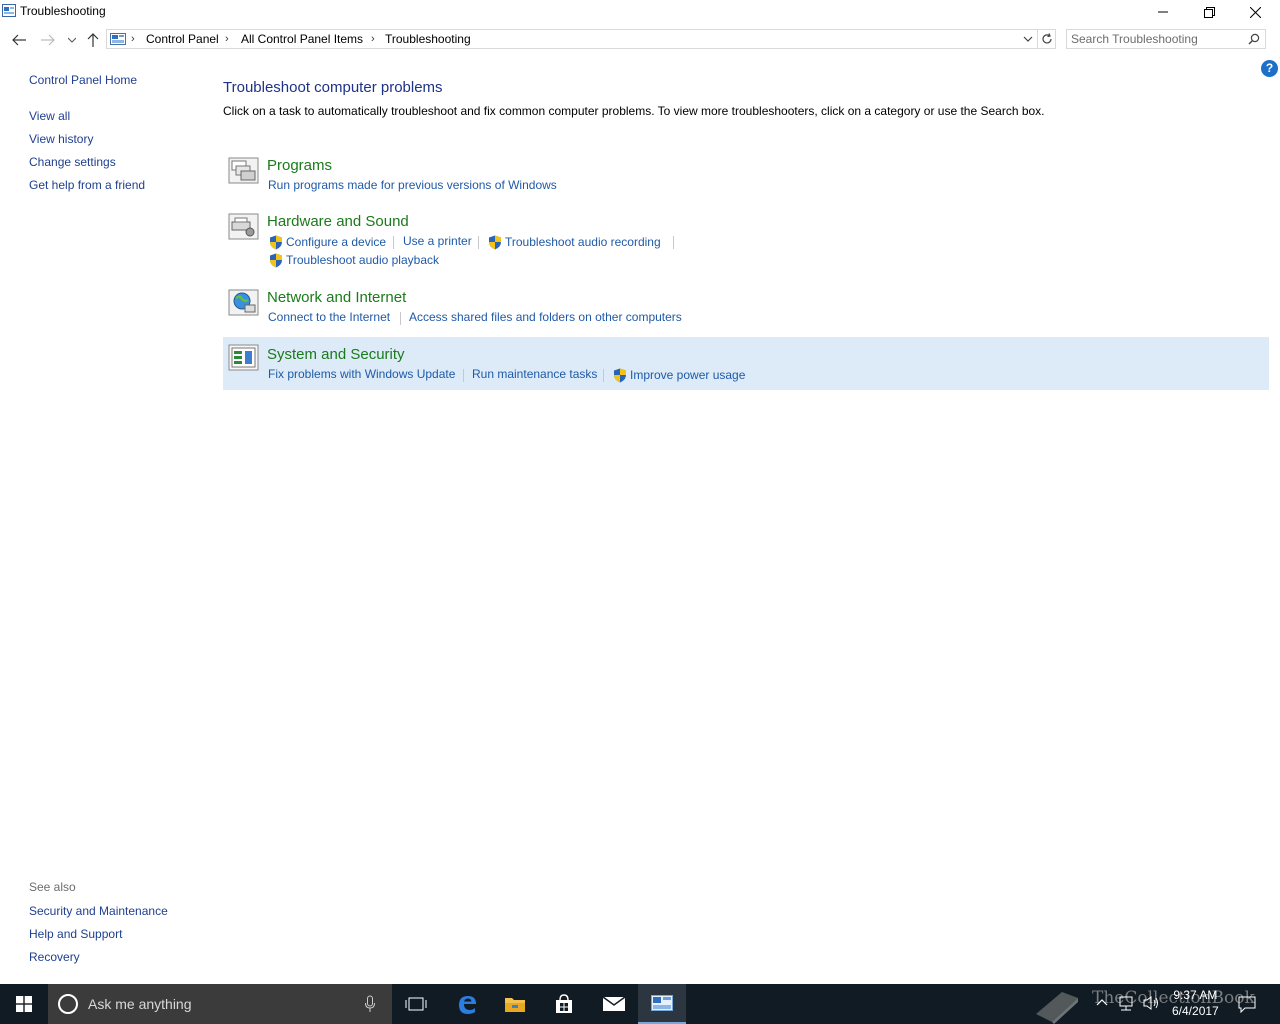 The height and width of the screenshot is (1024, 1280). I want to click on file-explorer-button, so click(515, 1004).